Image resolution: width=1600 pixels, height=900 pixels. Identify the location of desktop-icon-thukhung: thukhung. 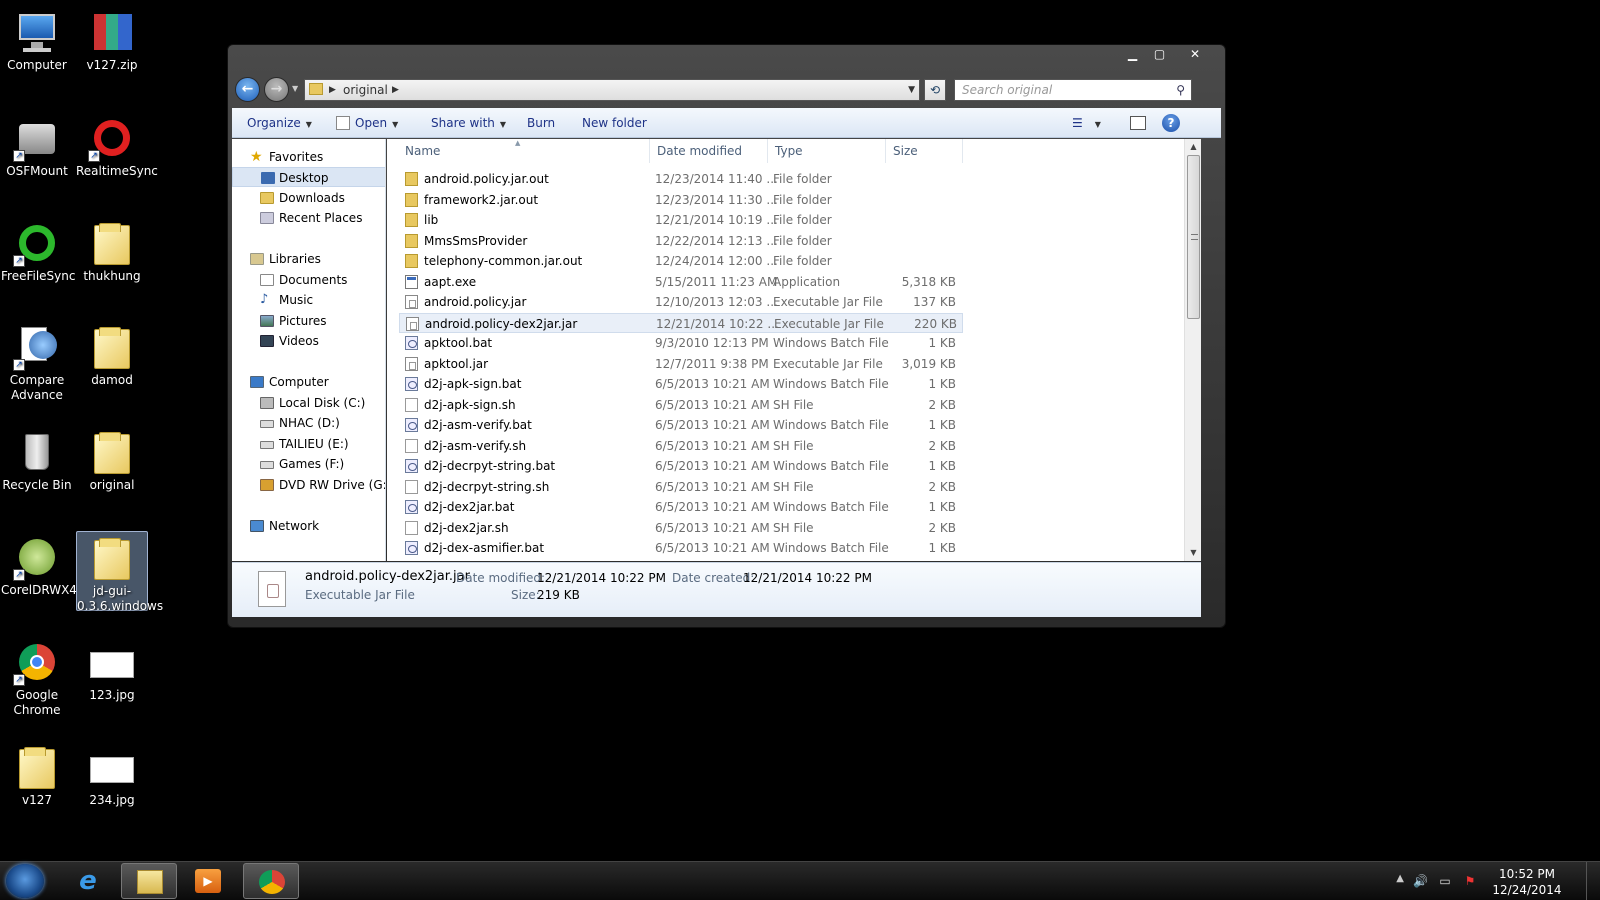
(112, 250).